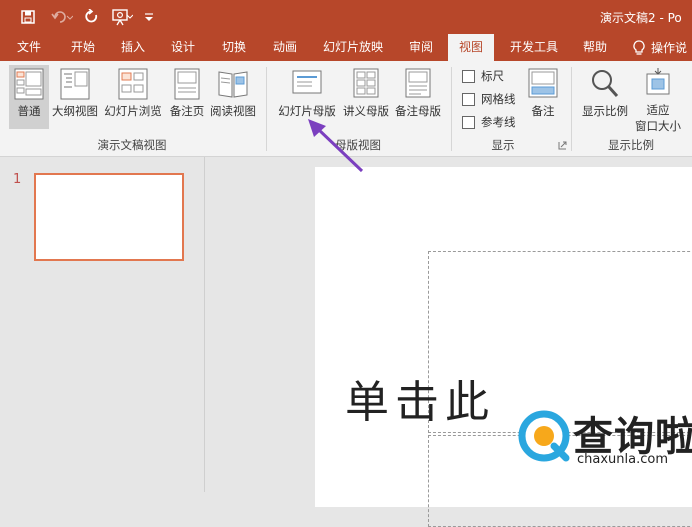 The width and height of the screenshot is (692, 527). What do you see at coordinates (234, 47) in the screenshot?
I see `tab-transitions: 切换` at bounding box center [234, 47].